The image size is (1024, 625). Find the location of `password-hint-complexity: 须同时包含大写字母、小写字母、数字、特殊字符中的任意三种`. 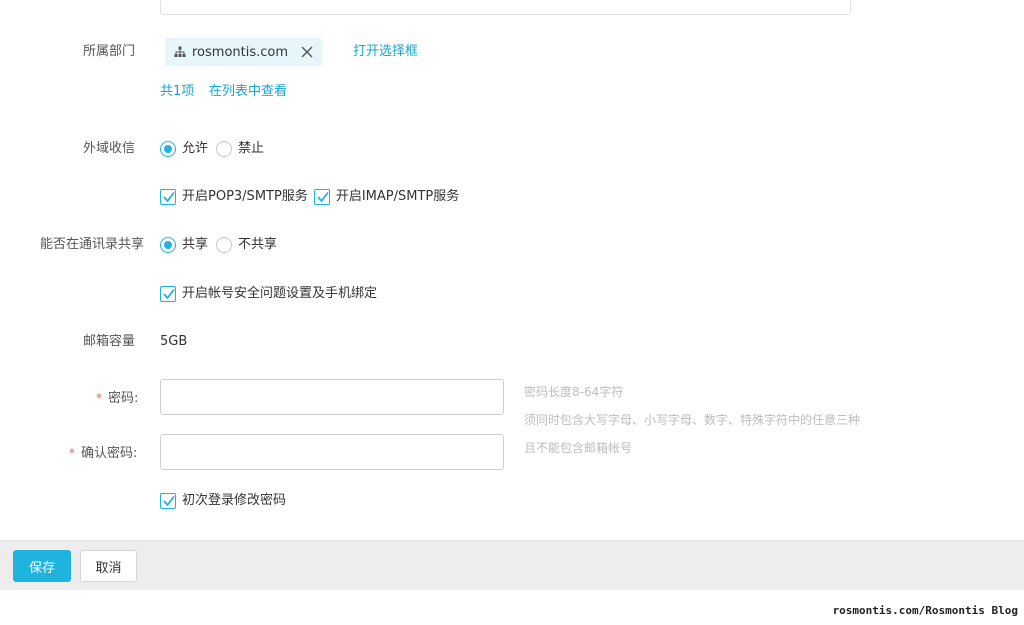

password-hint-complexity: 须同时包含大写字母、小写字母、数字、特殊字符中的任意三种 is located at coordinates (692, 420).